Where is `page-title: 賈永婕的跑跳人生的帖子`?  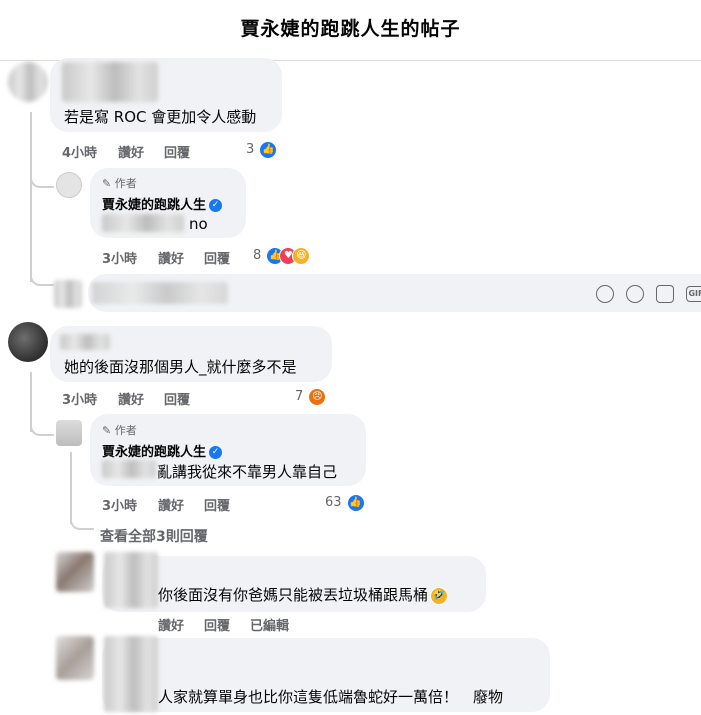
page-title: 賈永婕的跑跳人生的帖子 is located at coordinates (350, 29).